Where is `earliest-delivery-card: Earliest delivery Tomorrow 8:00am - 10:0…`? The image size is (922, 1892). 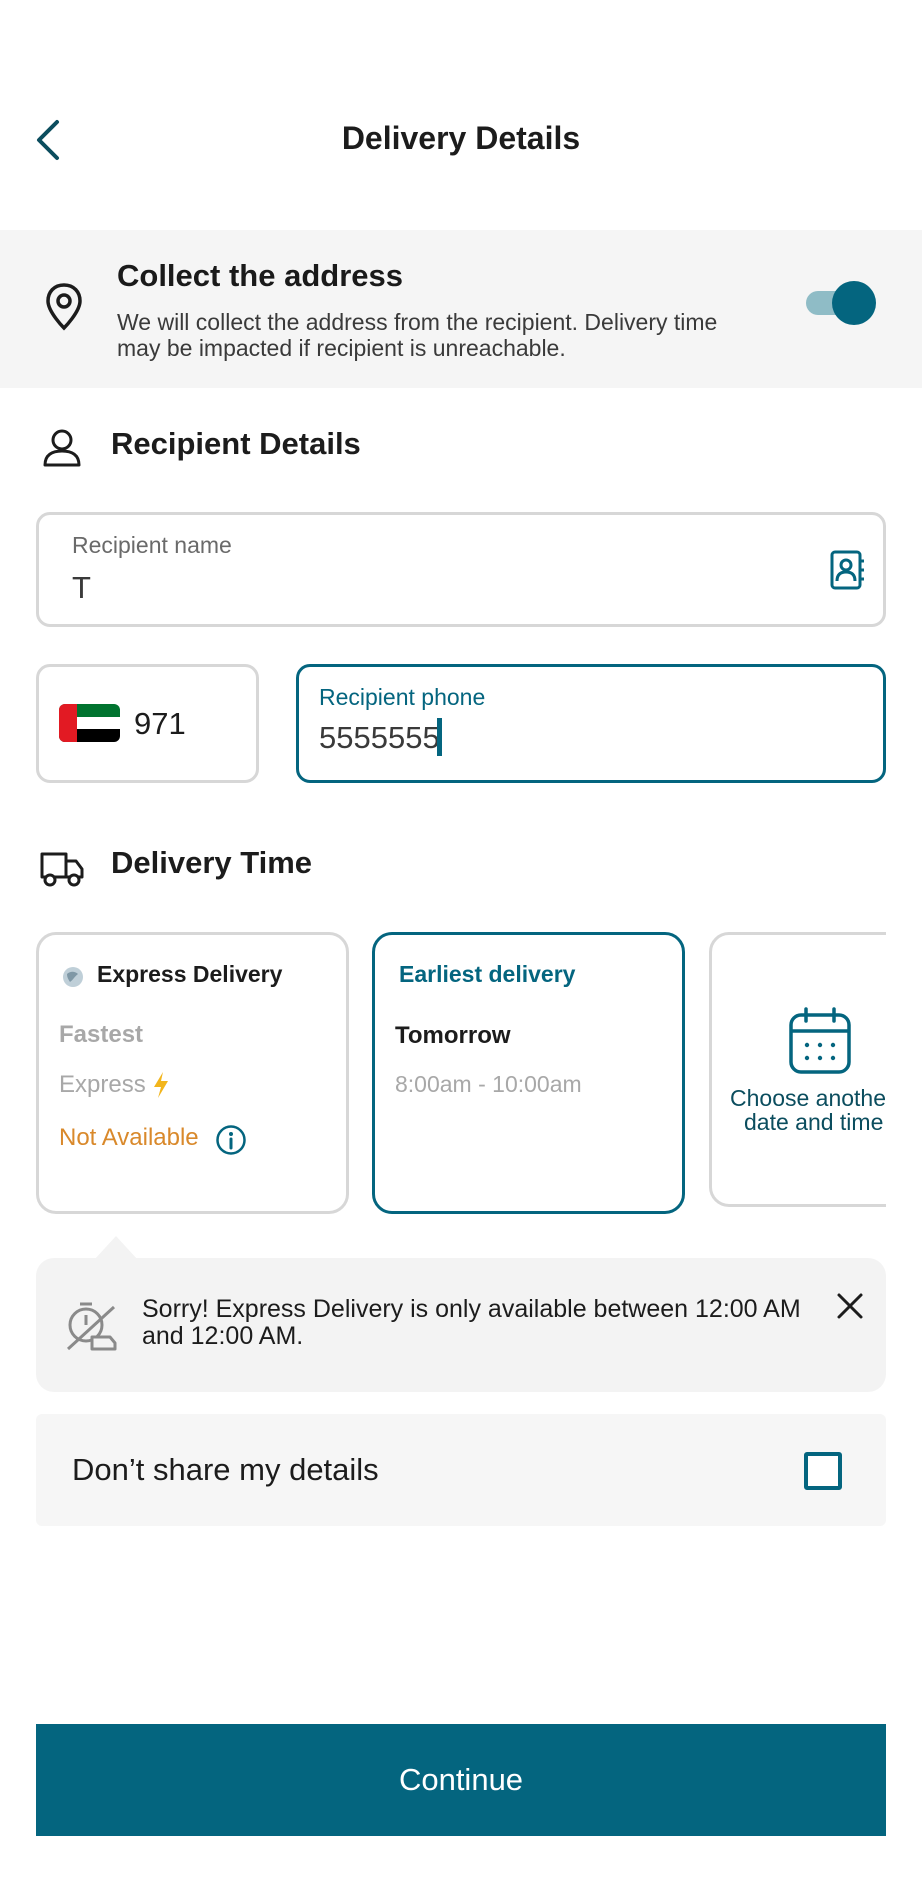
earliest-delivery-card: Earliest delivery Tomorrow 8:00am - 10:0… is located at coordinates (528, 1073).